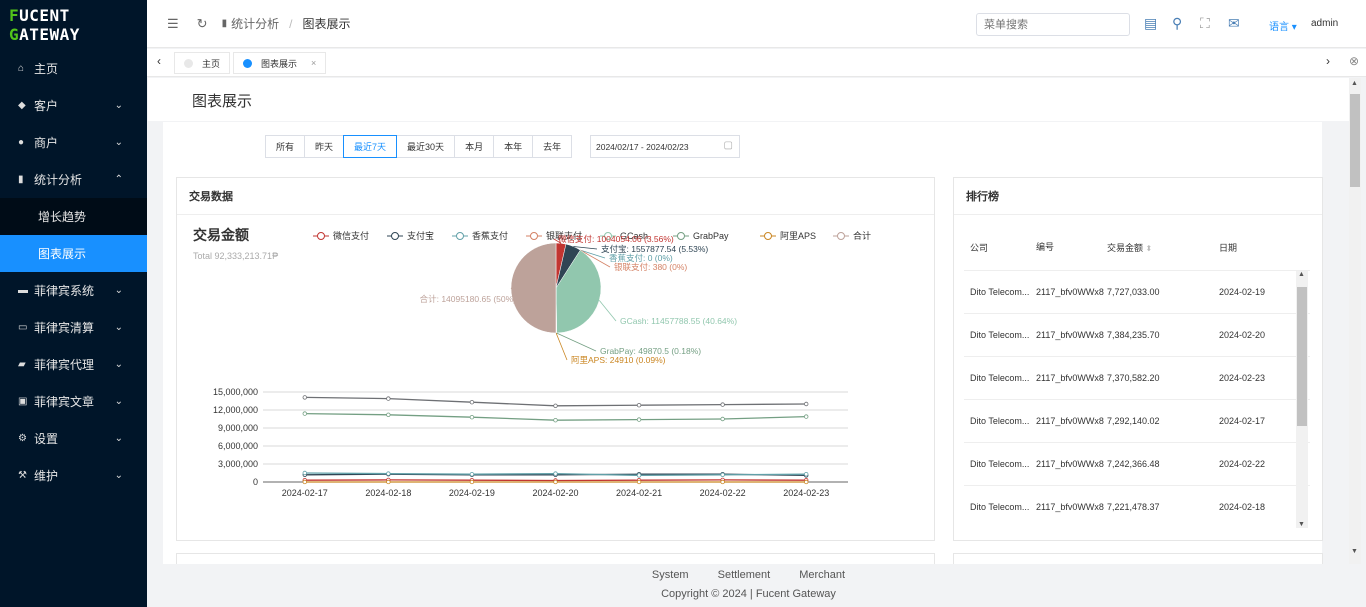 This screenshot has height=607, width=1366. What do you see at coordinates (1150, 23) in the screenshot?
I see `document-icon: ▤` at bounding box center [1150, 23].